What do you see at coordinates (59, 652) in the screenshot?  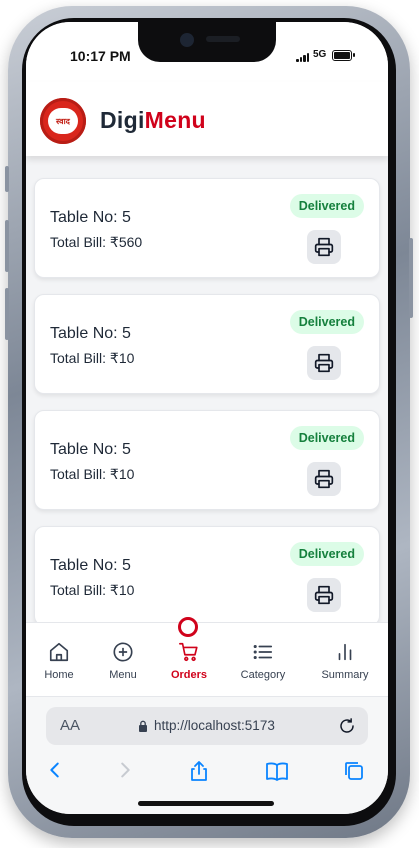 I see `home-icon` at bounding box center [59, 652].